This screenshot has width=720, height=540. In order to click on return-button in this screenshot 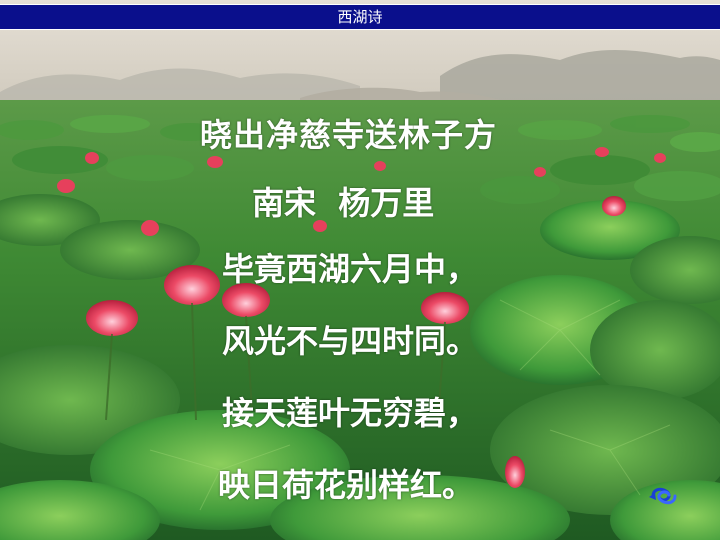, I will do `click(664, 496)`.